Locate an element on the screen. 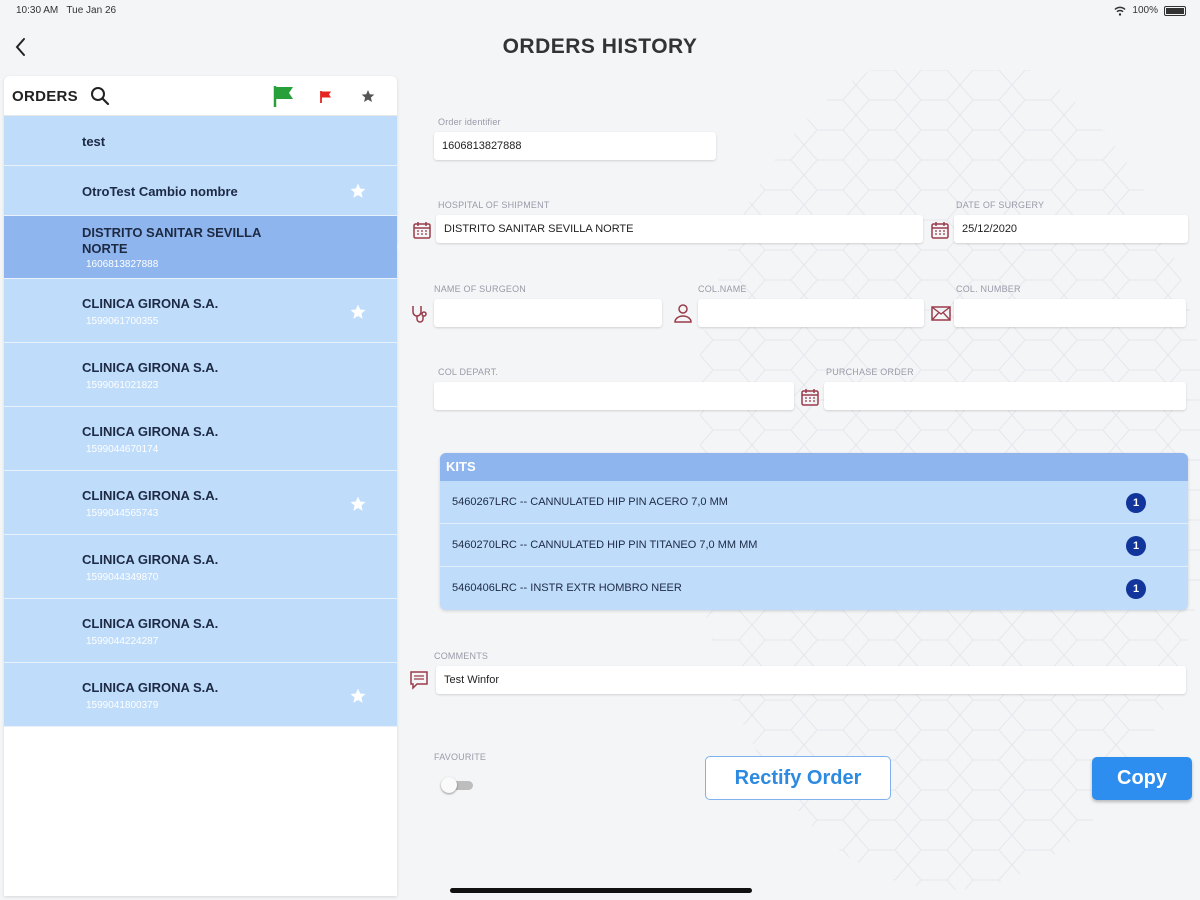 The height and width of the screenshot is (900, 1200). status-time-date: 10:30 AM Tue Jan 26 is located at coordinates (66, 10).